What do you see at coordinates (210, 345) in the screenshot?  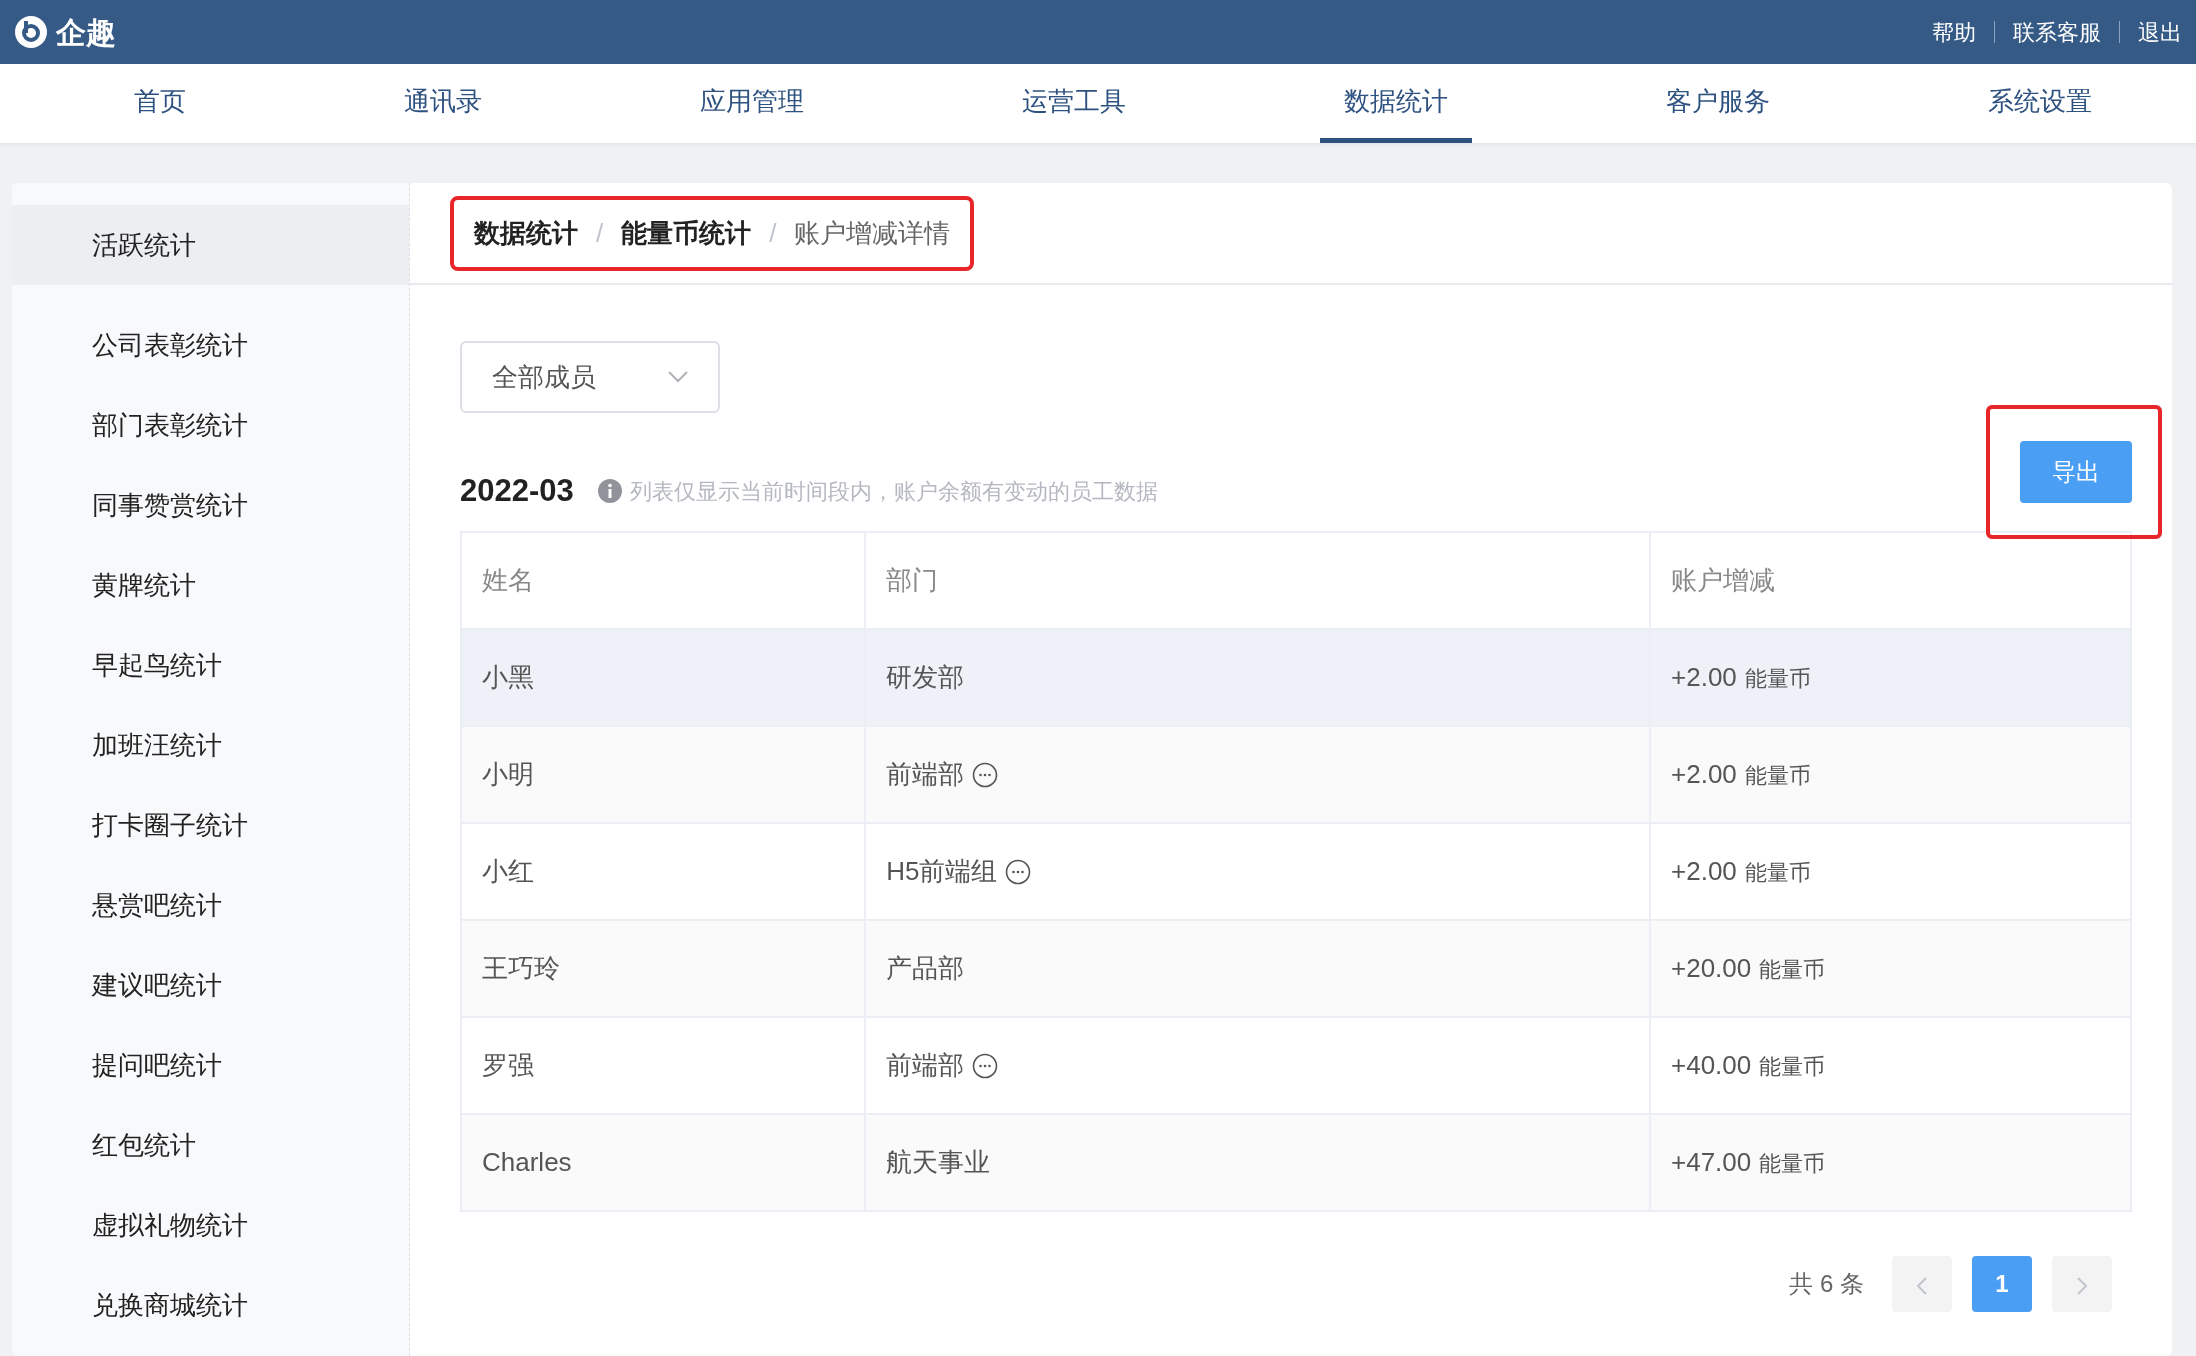 I see `sidebar-item: 公司表彰统计` at bounding box center [210, 345].